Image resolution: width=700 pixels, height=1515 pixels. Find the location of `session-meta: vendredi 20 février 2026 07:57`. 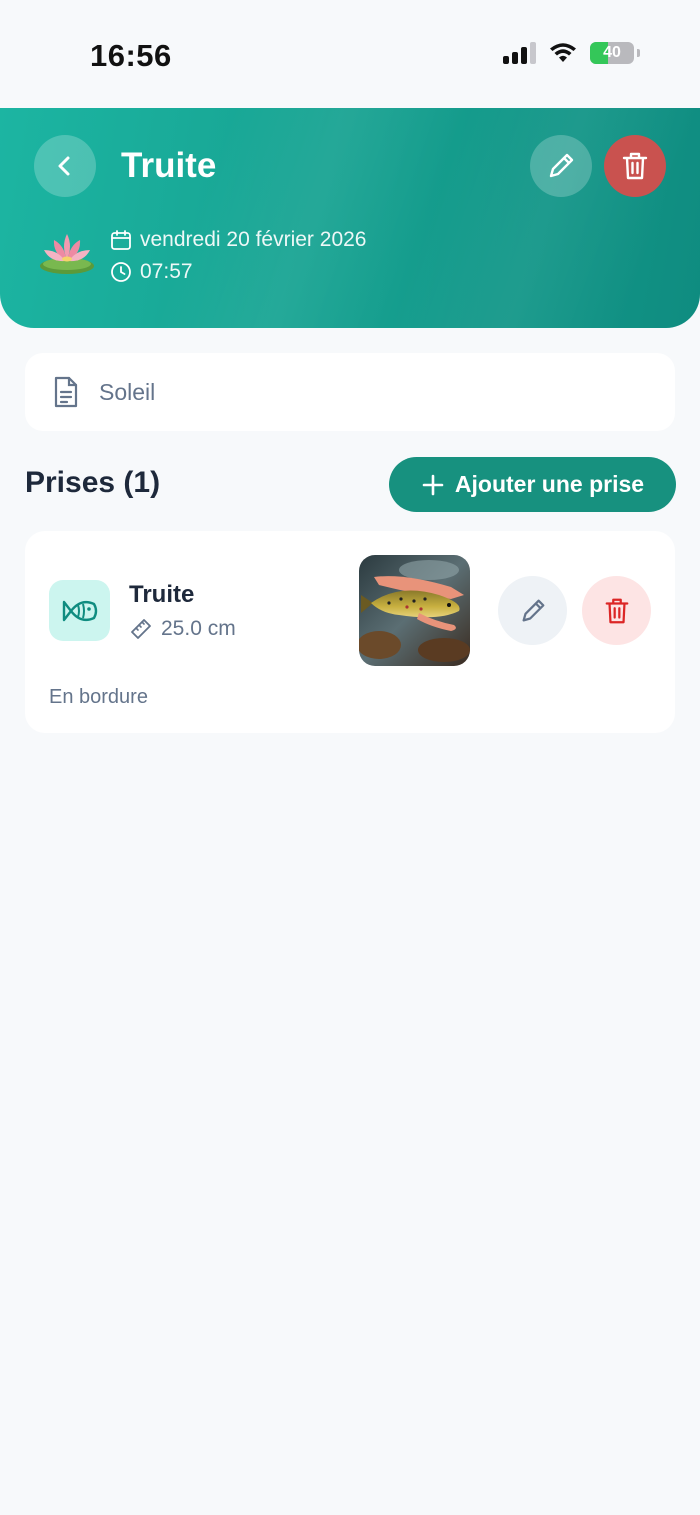

session-meta: vendredi 20 février 2026 07:57 is located at coordinates (238, 256).